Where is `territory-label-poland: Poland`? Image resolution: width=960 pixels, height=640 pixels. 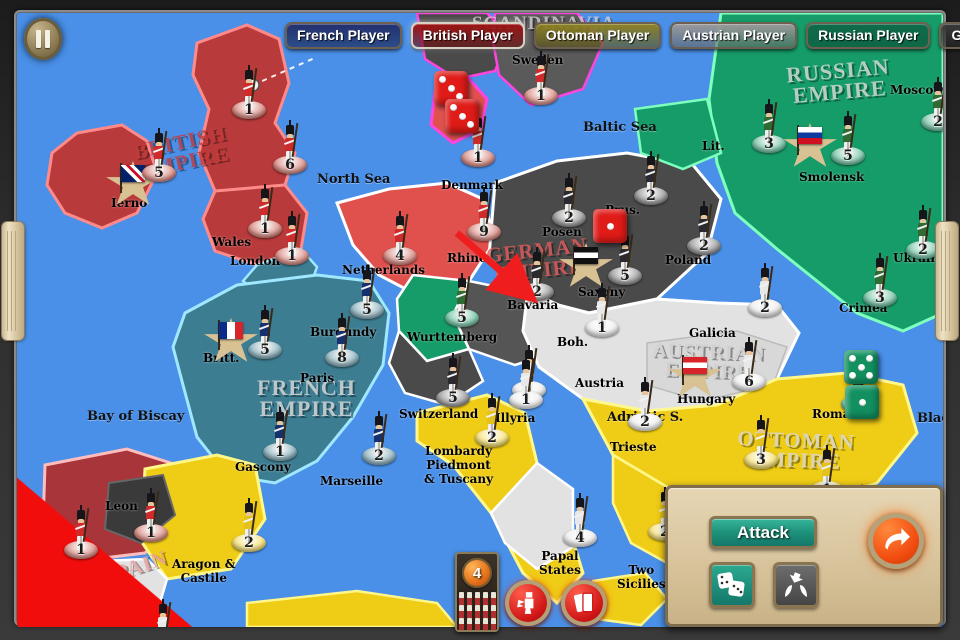 territory-label-poland: Poland is located at coordinates (688, 260).